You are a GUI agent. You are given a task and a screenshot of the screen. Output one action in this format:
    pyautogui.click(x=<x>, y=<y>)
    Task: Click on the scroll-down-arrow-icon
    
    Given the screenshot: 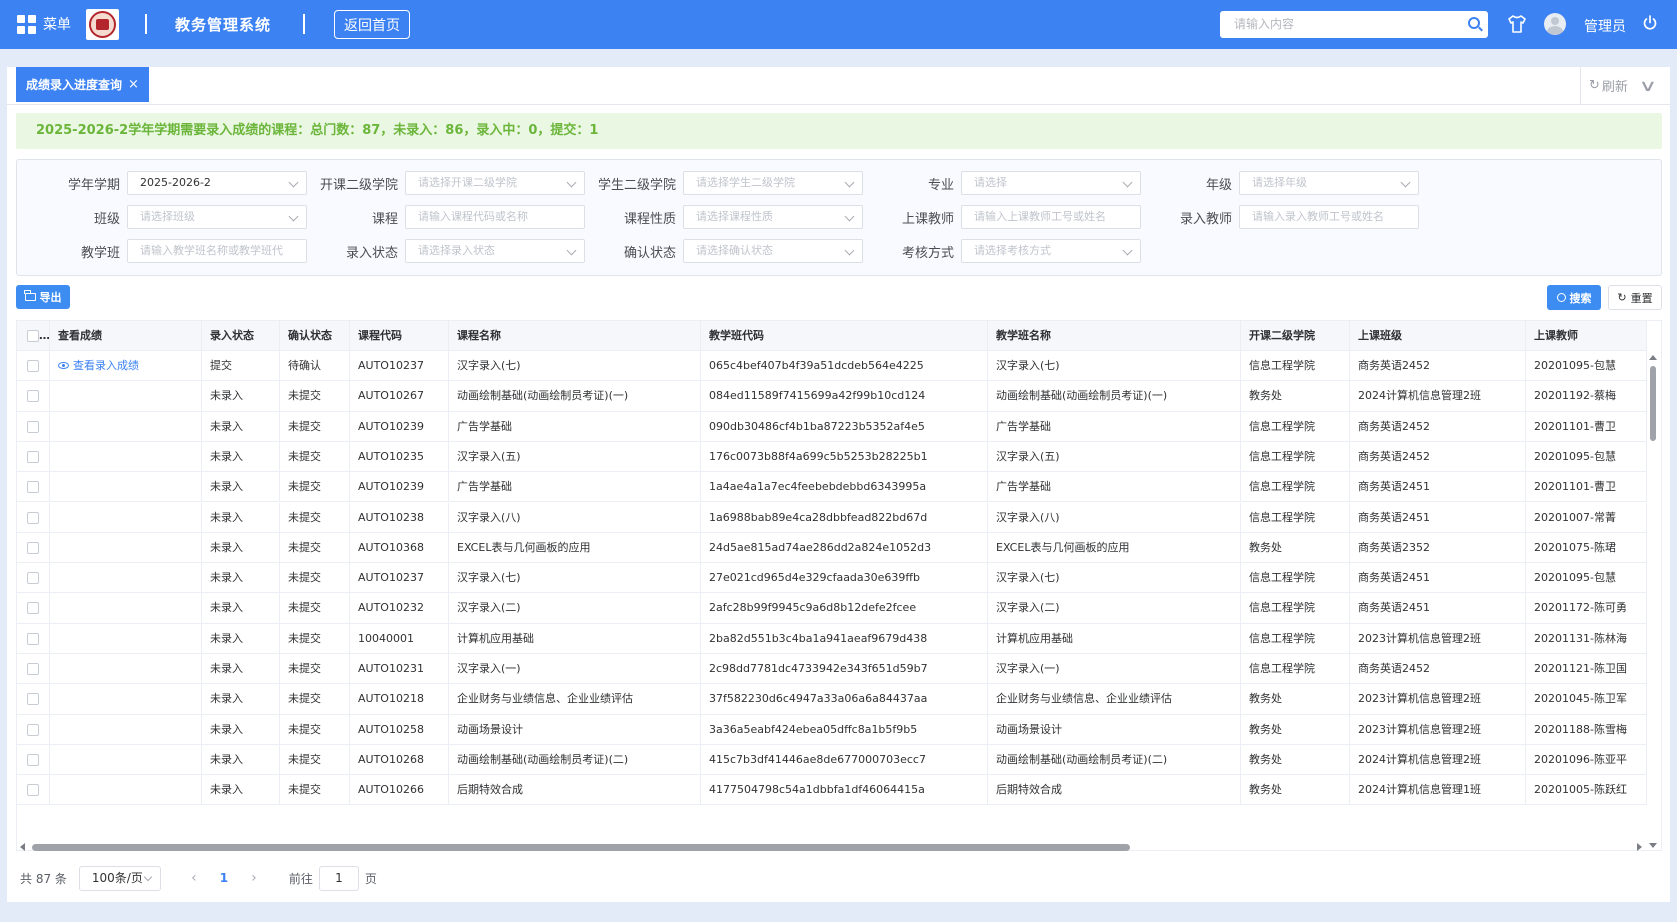 What is the action you would take?
    pyautogui.click(x=1653, y=845)
    